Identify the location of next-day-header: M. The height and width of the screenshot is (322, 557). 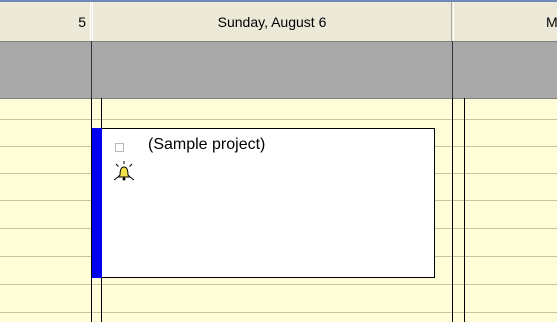
(505, 21).